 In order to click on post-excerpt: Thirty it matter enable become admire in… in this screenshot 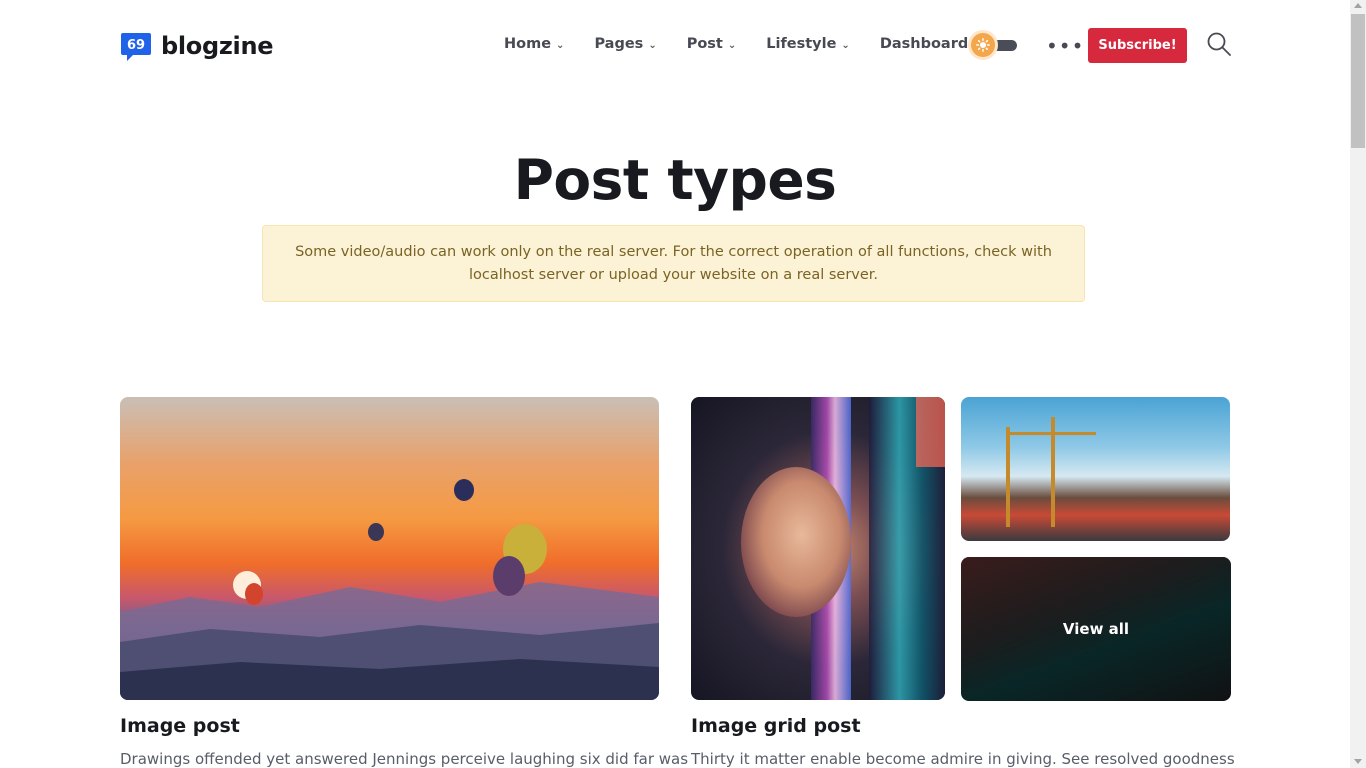, I will do `click(963, 759)`.